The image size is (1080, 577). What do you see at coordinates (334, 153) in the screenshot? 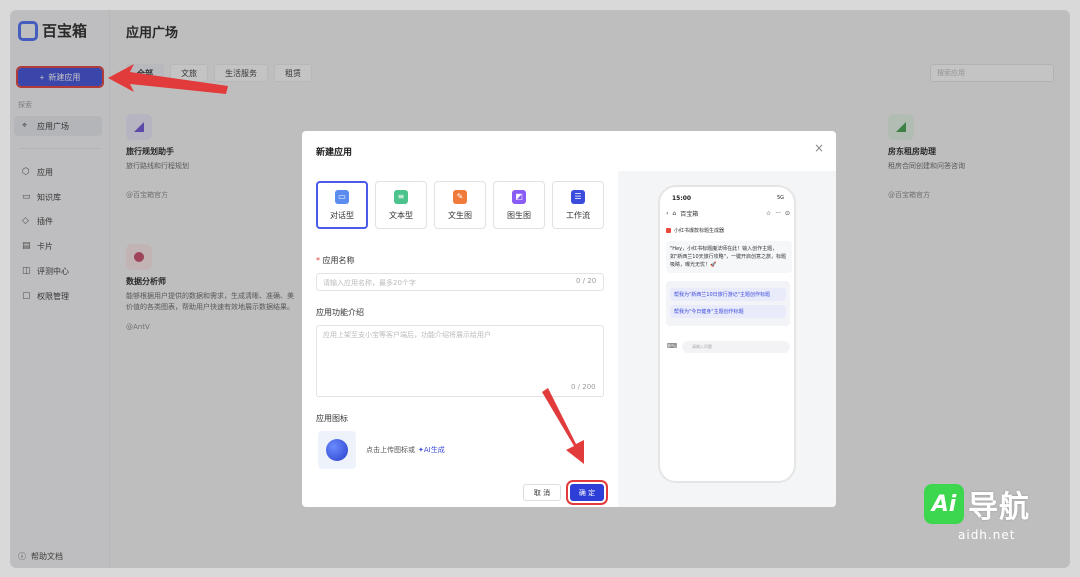
I see `modal-title: 新建应用` at bounding box center [334, 153].